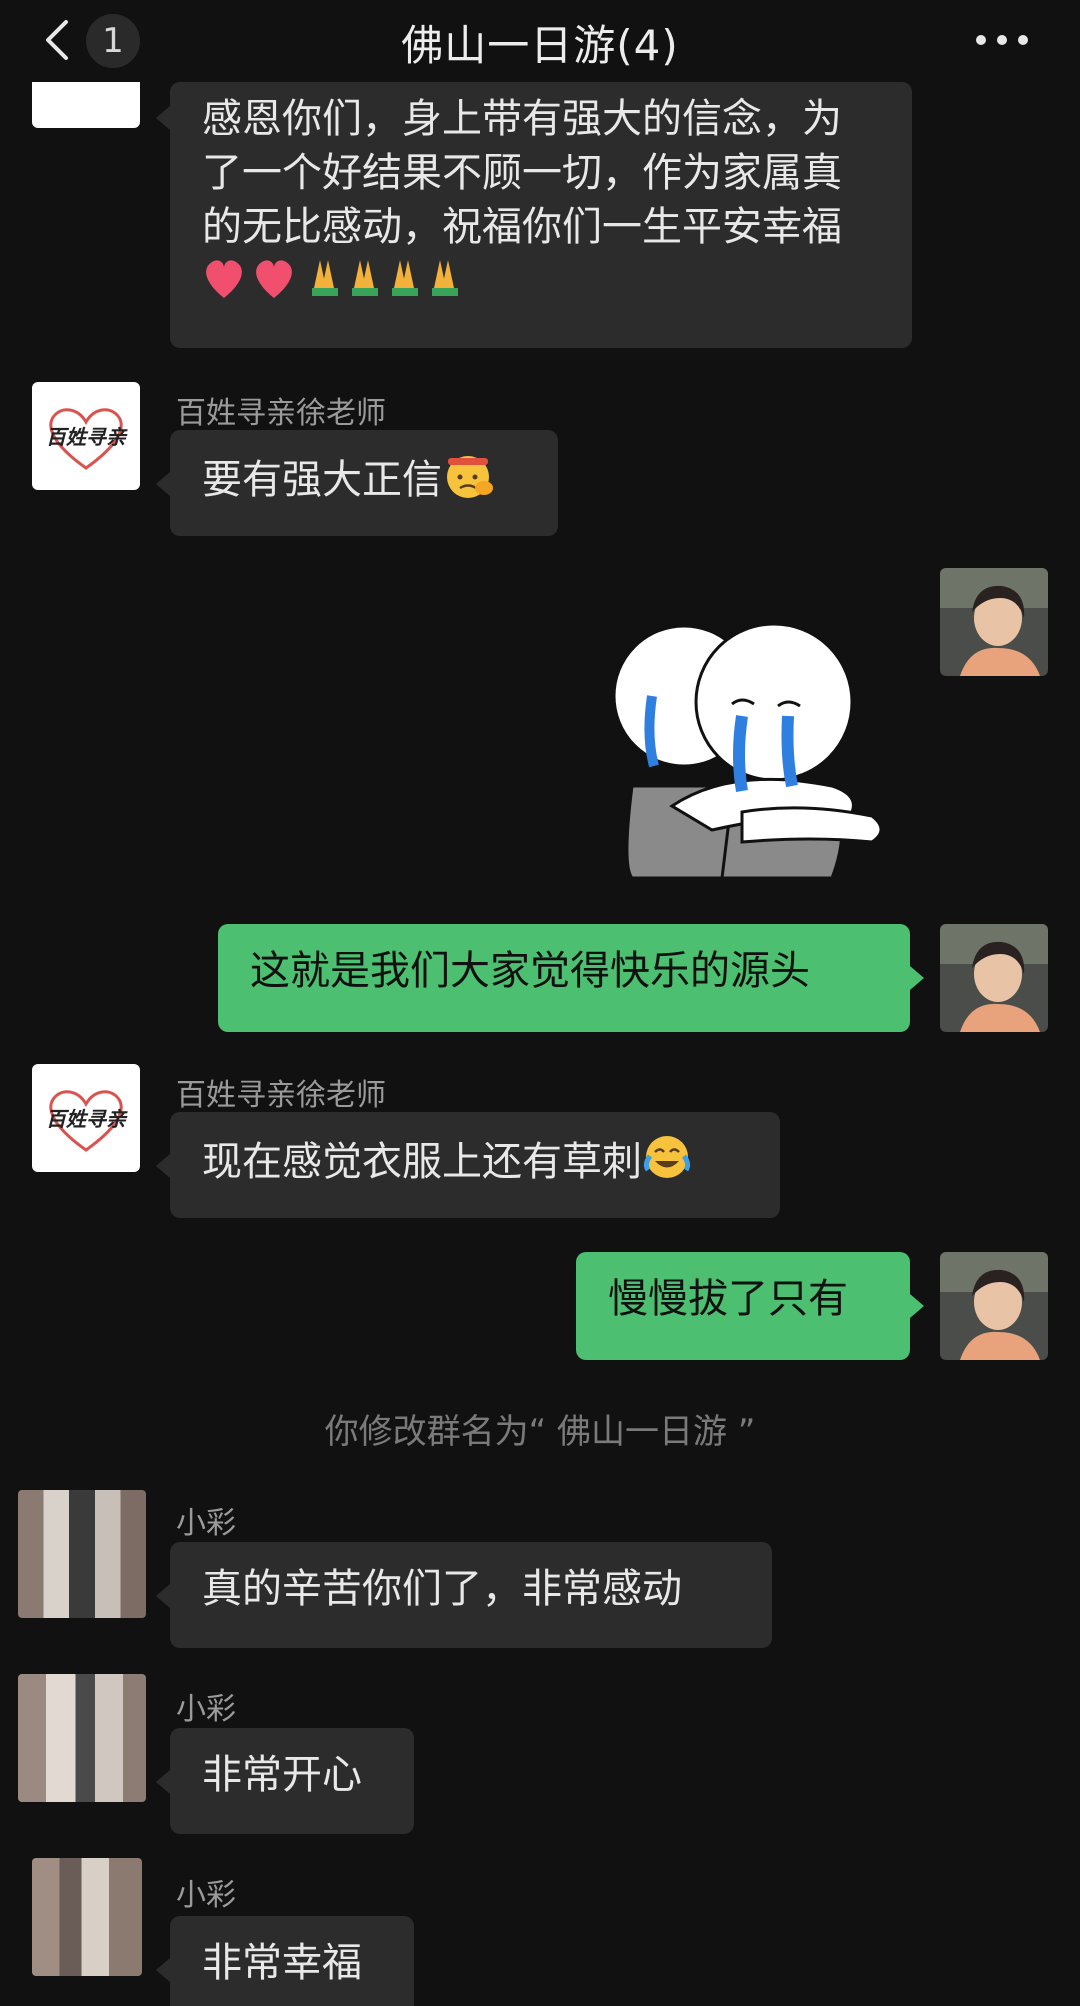  I want to click on top-bar: 1 佛山一日游(4), so click(540, 41).